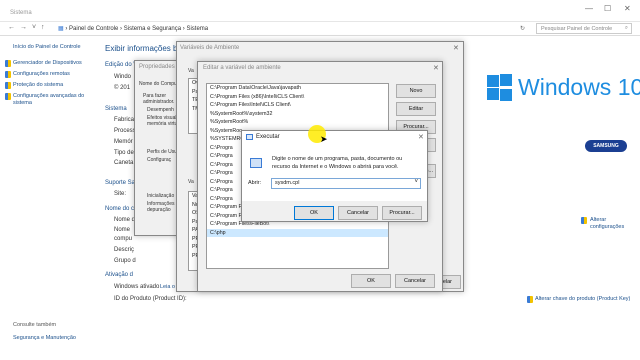 The height and width of the screenshot is (360, 640). Describe the element at coordinates (346, 183) in the screenshot. I see `open-input: sysdm.cpl ˅` at that location.